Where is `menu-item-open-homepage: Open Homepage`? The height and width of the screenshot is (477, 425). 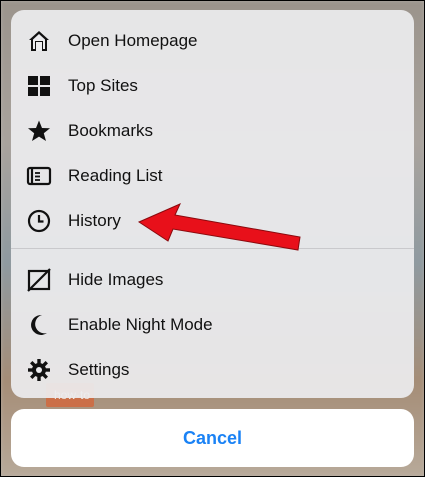
menu-item-open-homepage: Open Homepage is located at coordinates (212, 40).